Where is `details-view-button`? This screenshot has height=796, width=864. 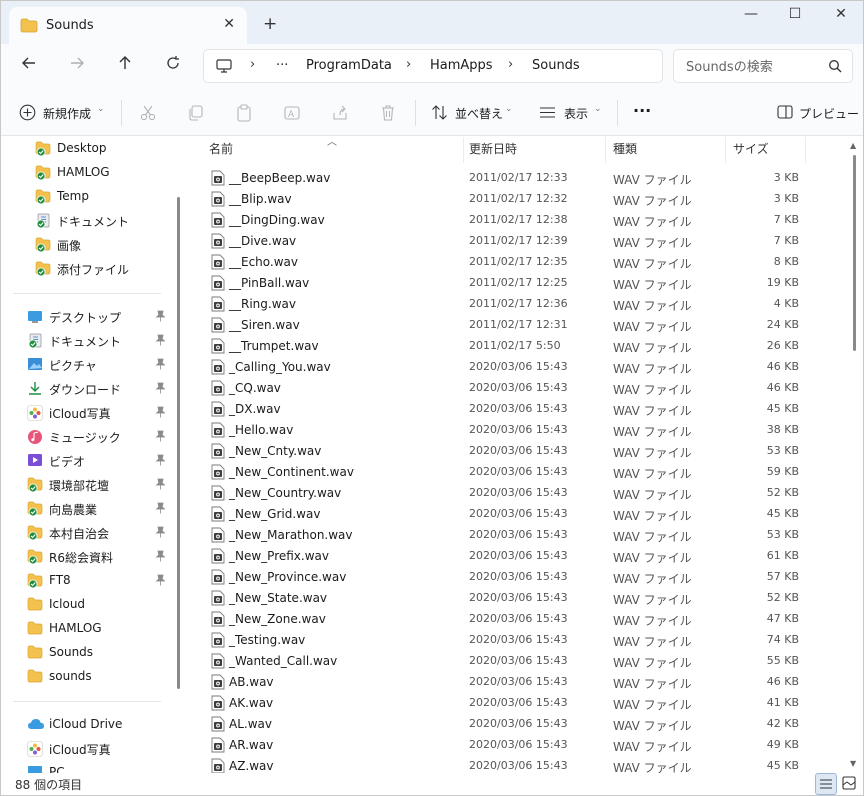 details-view-button is located at coordinates (826, 784).